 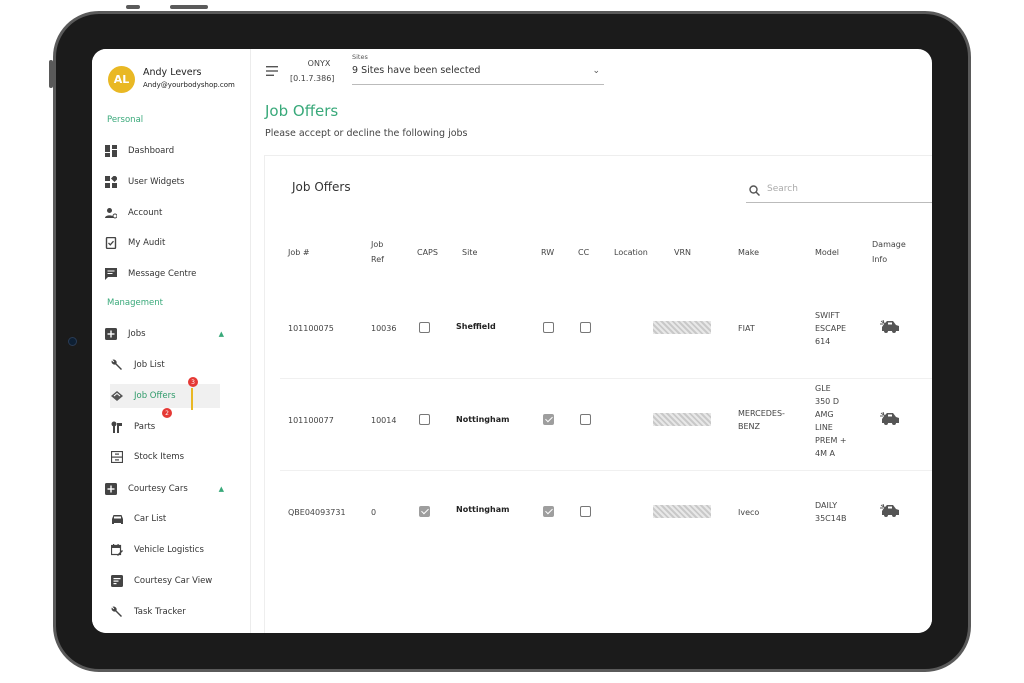 What do you see at coordinates (165, 550) in the screenshot?
I see `sidebar-item-vehicle-logistics: Vehicle Logistics` at bounding box center [165, 550].